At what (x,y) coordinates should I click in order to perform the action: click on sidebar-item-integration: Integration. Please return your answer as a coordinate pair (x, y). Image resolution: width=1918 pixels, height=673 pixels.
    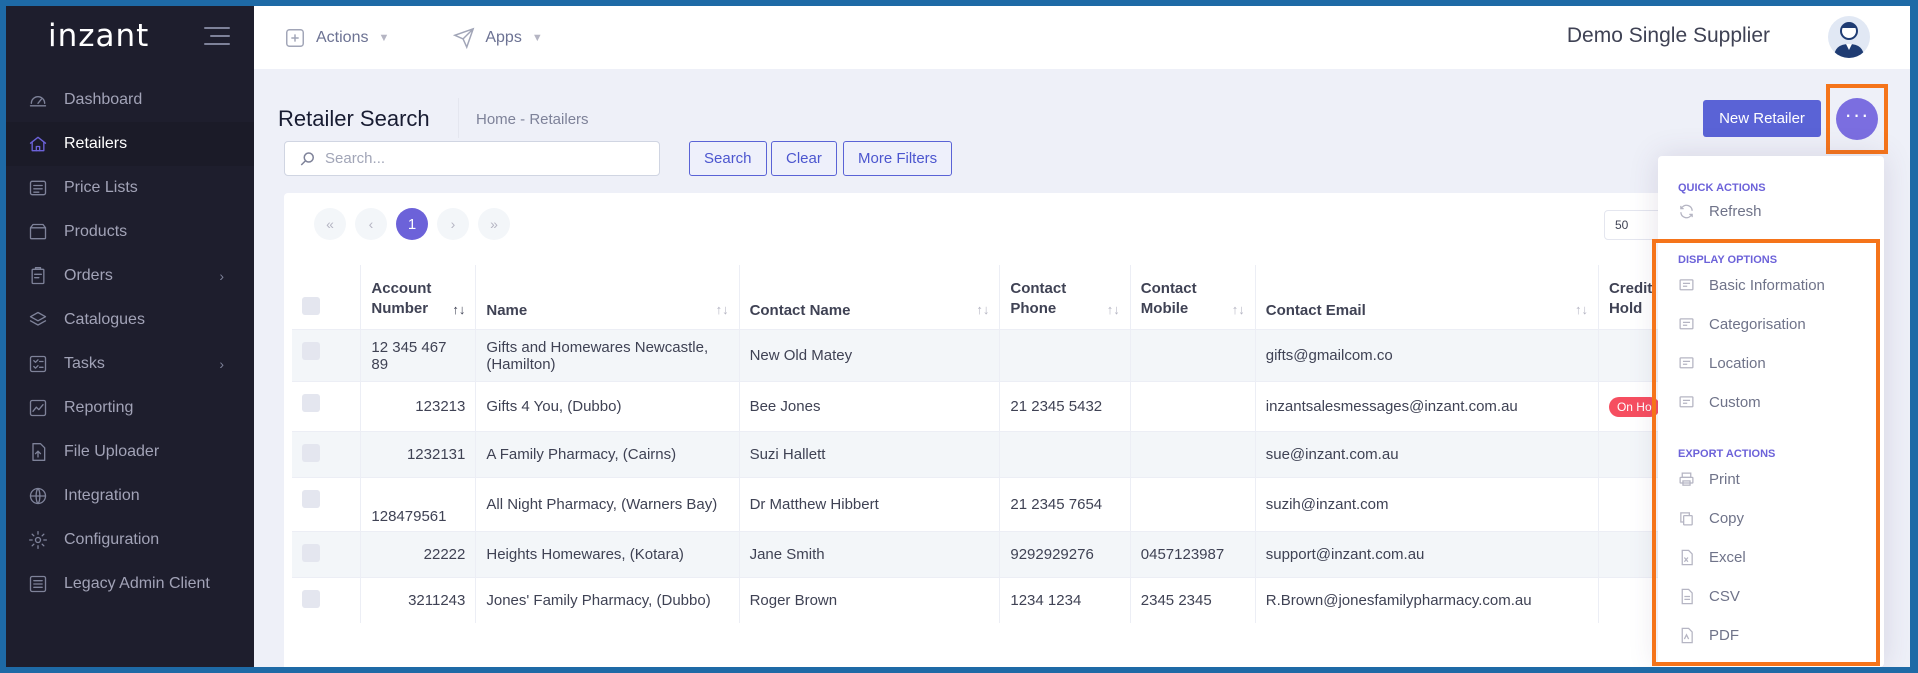
    Looking at the image, I should click on (130, 496).